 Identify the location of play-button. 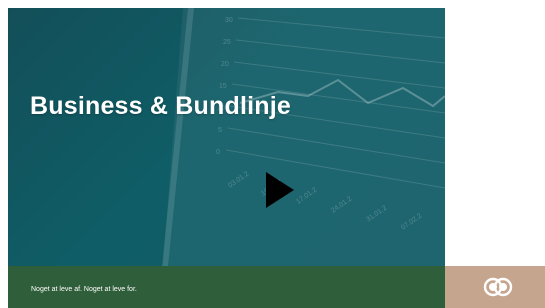
(280, 190).